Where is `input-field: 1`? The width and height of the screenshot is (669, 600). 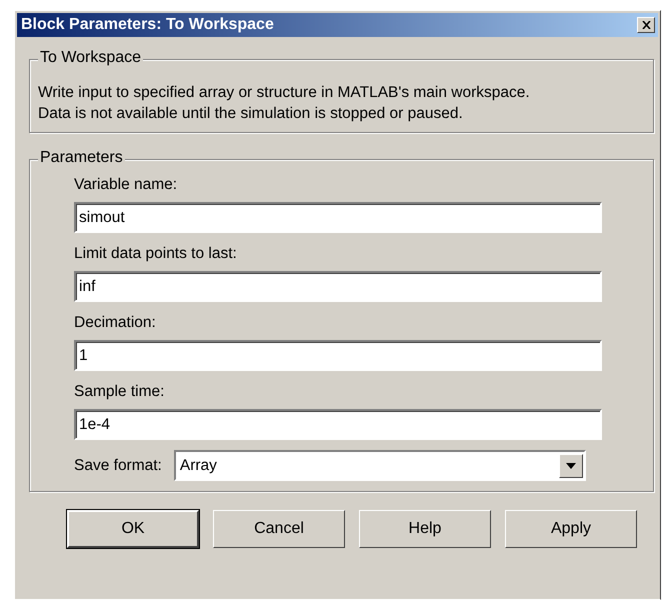
input-field: 1 is located at coordinates (338, 355).